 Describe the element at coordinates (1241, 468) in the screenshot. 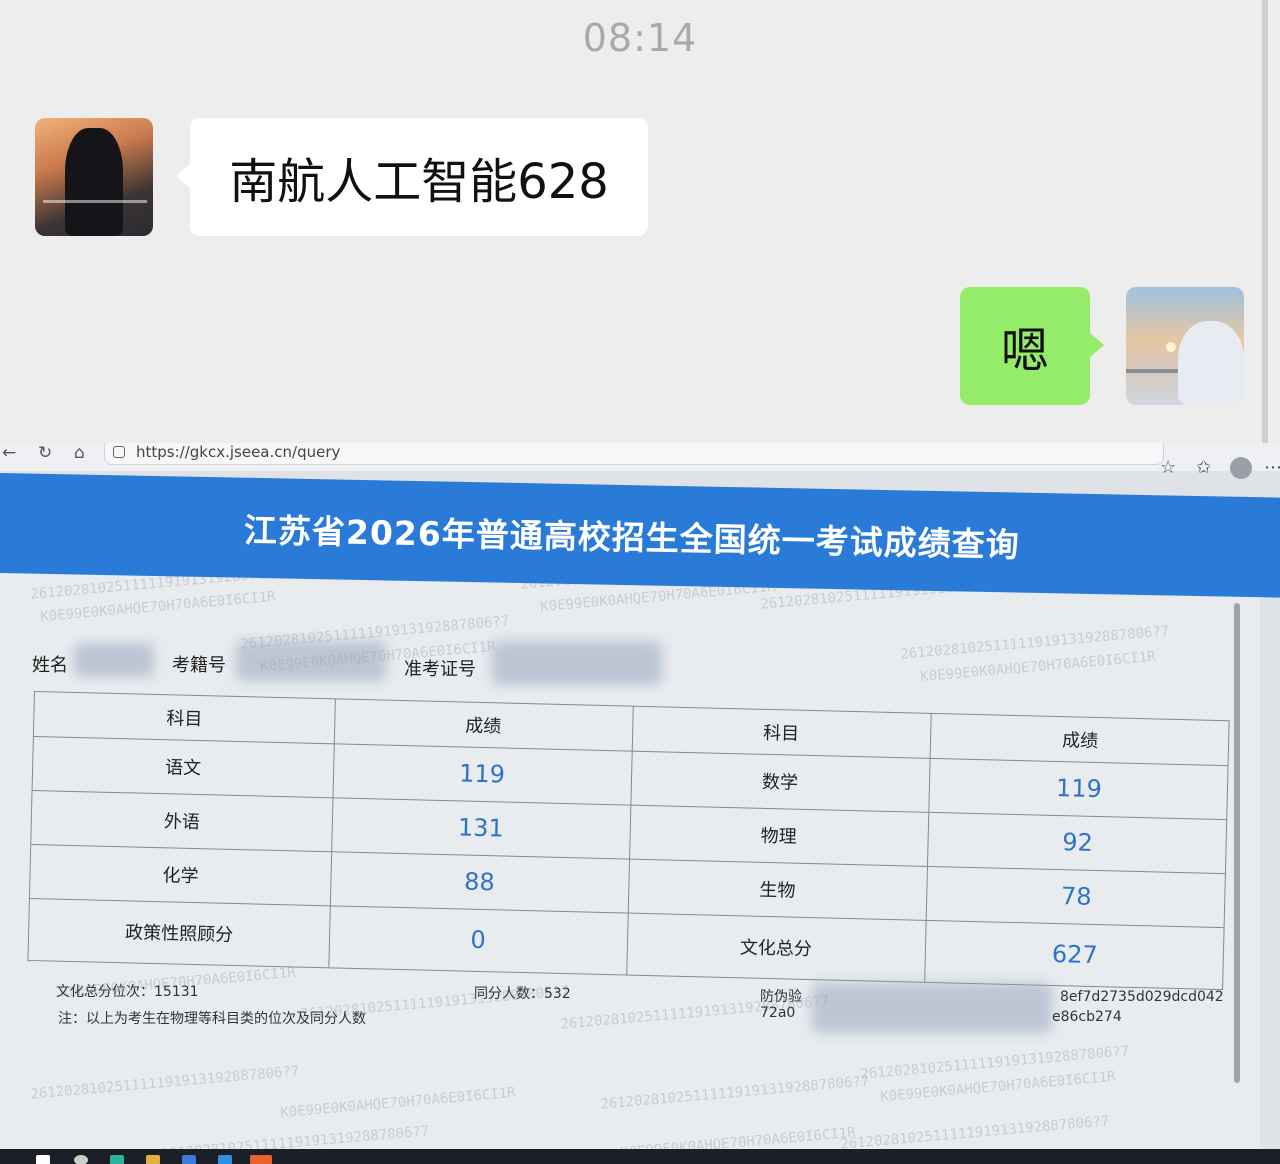

I see `profile-icon` at that location.